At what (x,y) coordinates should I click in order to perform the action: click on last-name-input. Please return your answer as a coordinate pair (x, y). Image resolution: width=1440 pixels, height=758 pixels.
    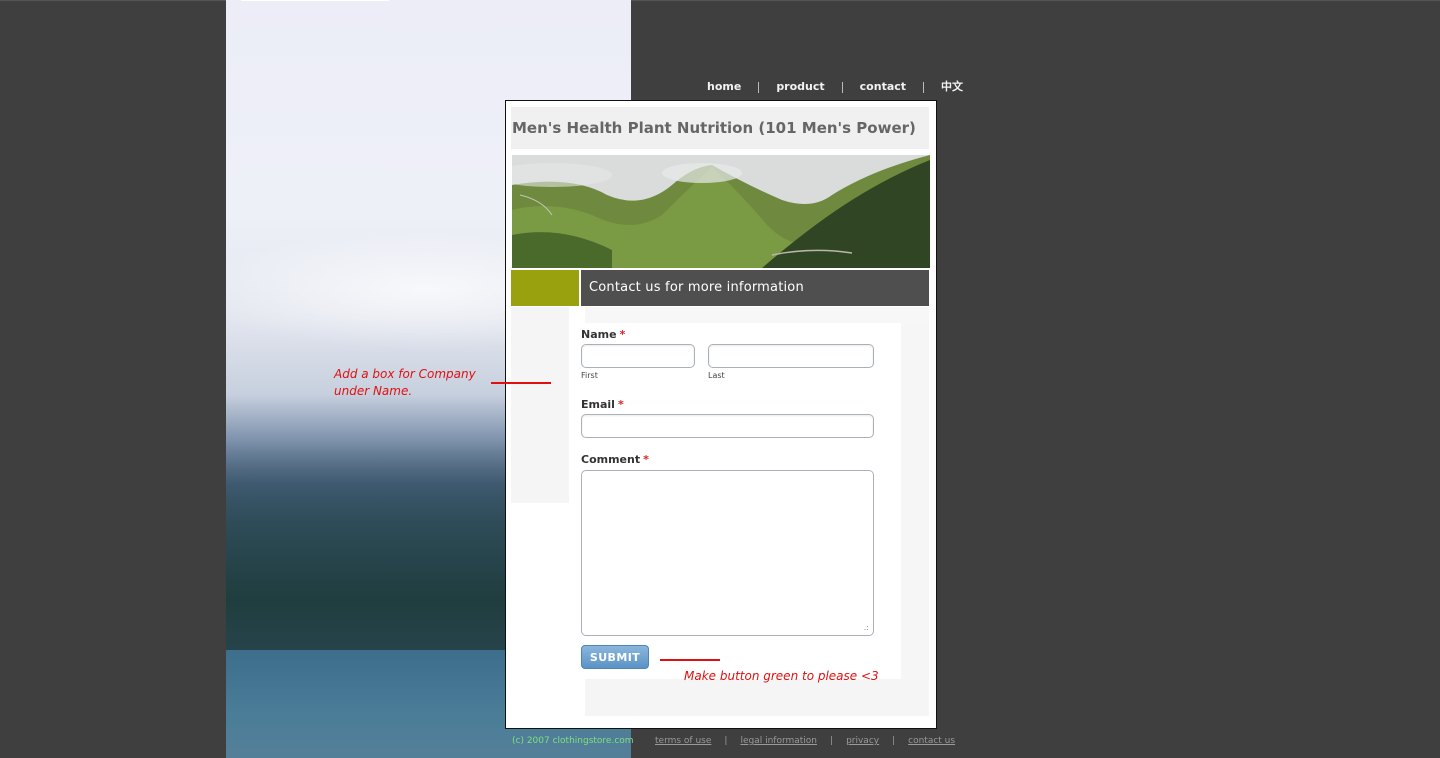
    Looking at the image, I should click on (791, 356).